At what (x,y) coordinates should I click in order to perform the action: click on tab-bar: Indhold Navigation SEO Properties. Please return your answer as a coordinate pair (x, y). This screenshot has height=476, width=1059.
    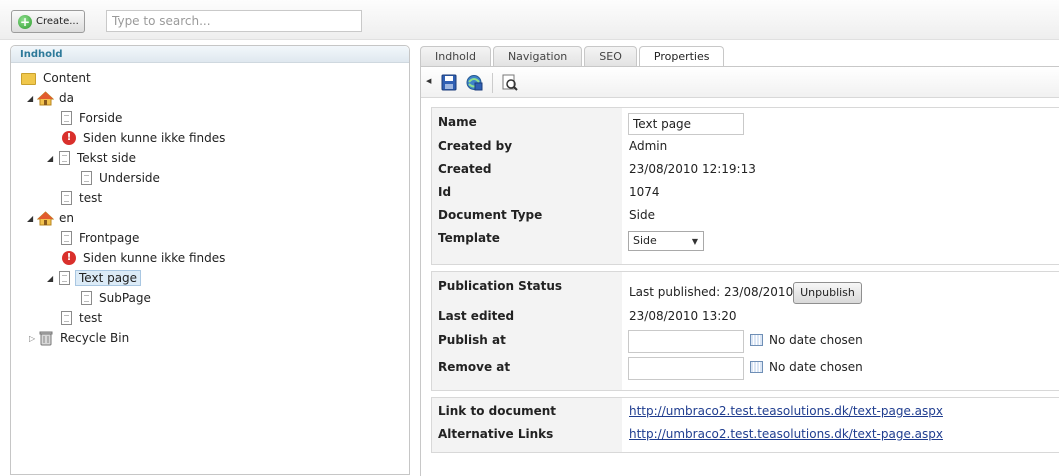
    Looking at the image, I should click on (572, 57).